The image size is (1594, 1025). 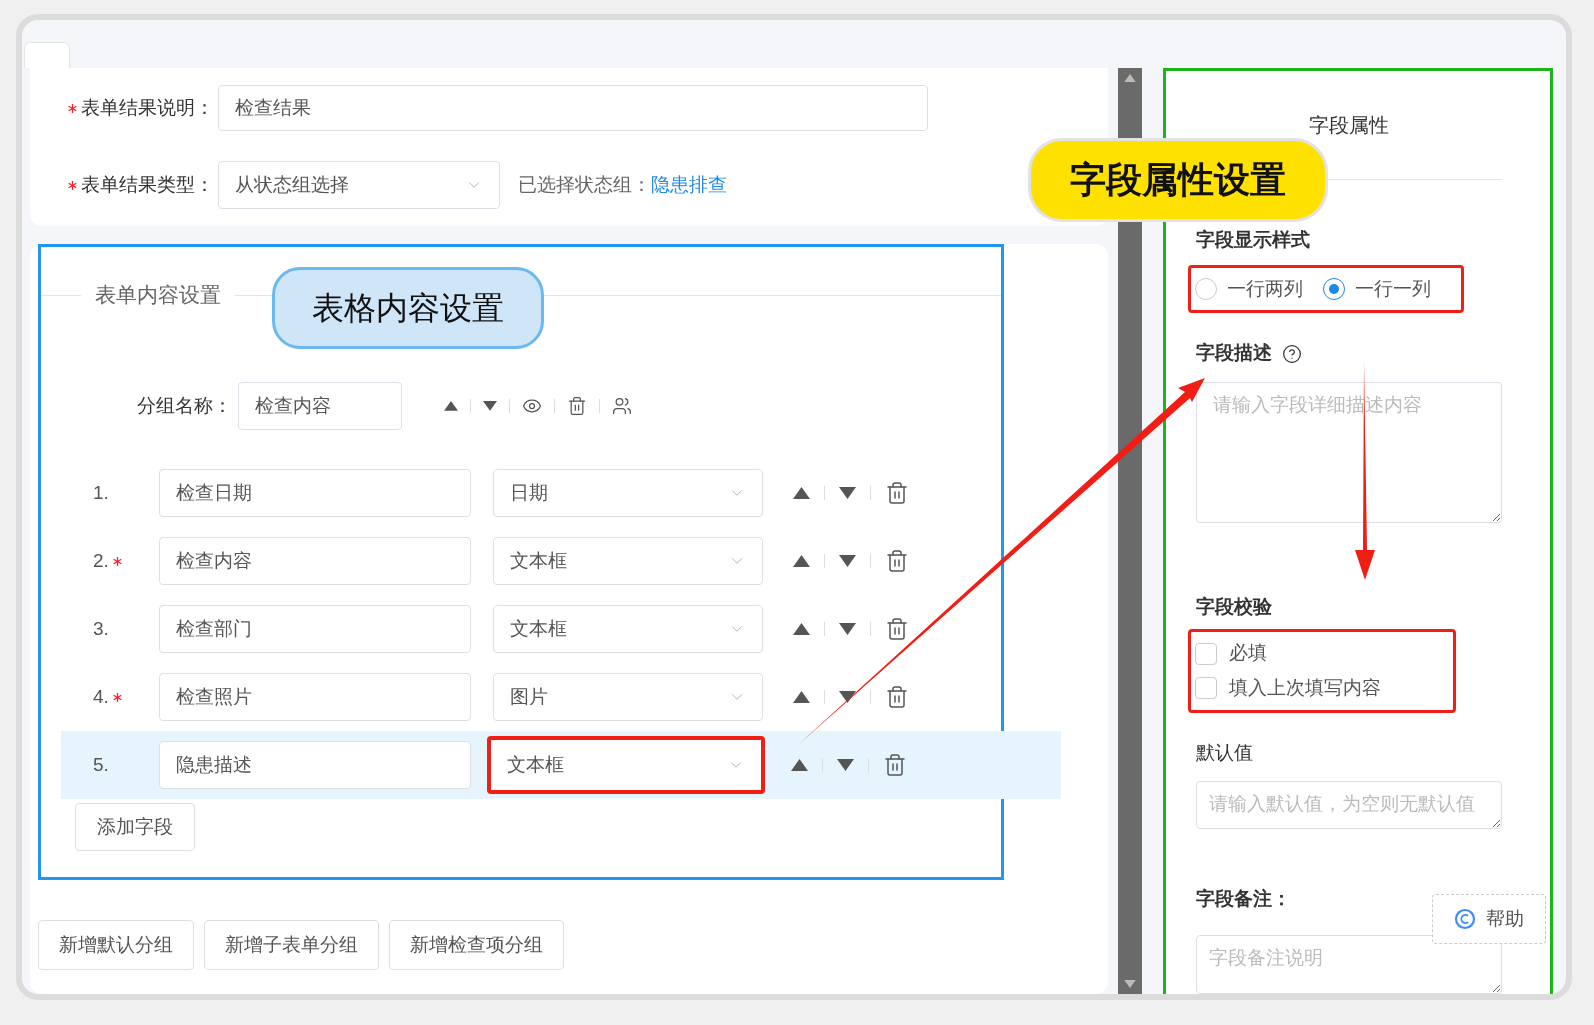 What do you see at coordinates (1265, 288) in the screenshot?
I see `radio-label: 一行两列` at bounding box center [1265, 288].